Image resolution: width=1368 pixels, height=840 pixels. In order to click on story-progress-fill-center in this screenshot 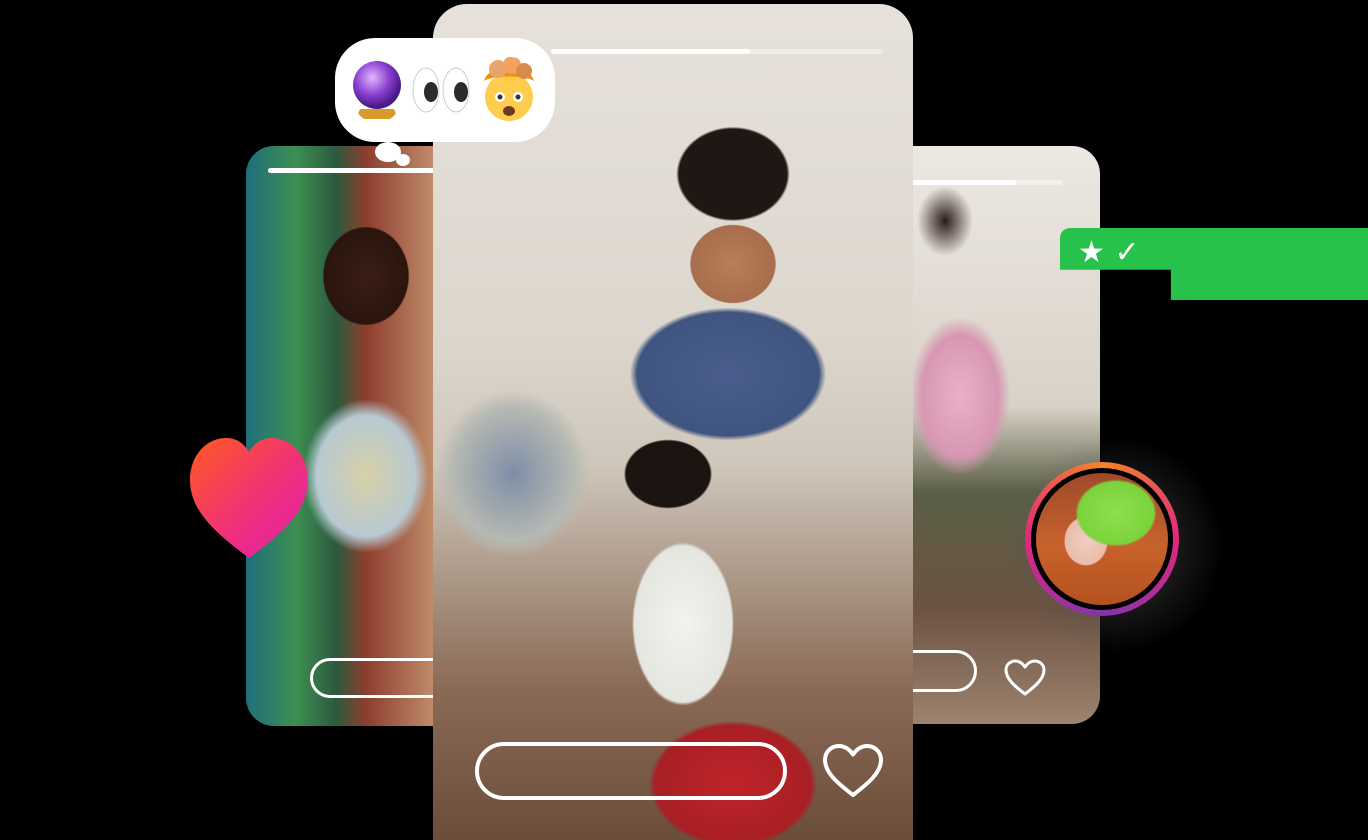, I will do `click(651, 51)`.